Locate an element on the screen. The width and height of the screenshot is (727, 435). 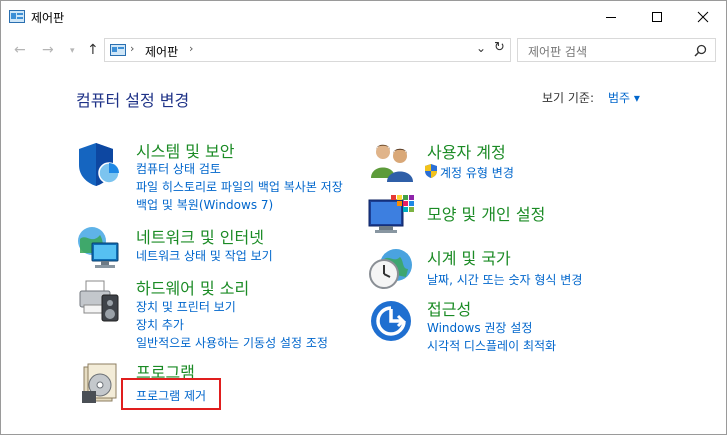
link-windows-recommended-settings: Windows 권장 설정 is located at coordinates (479, 327).